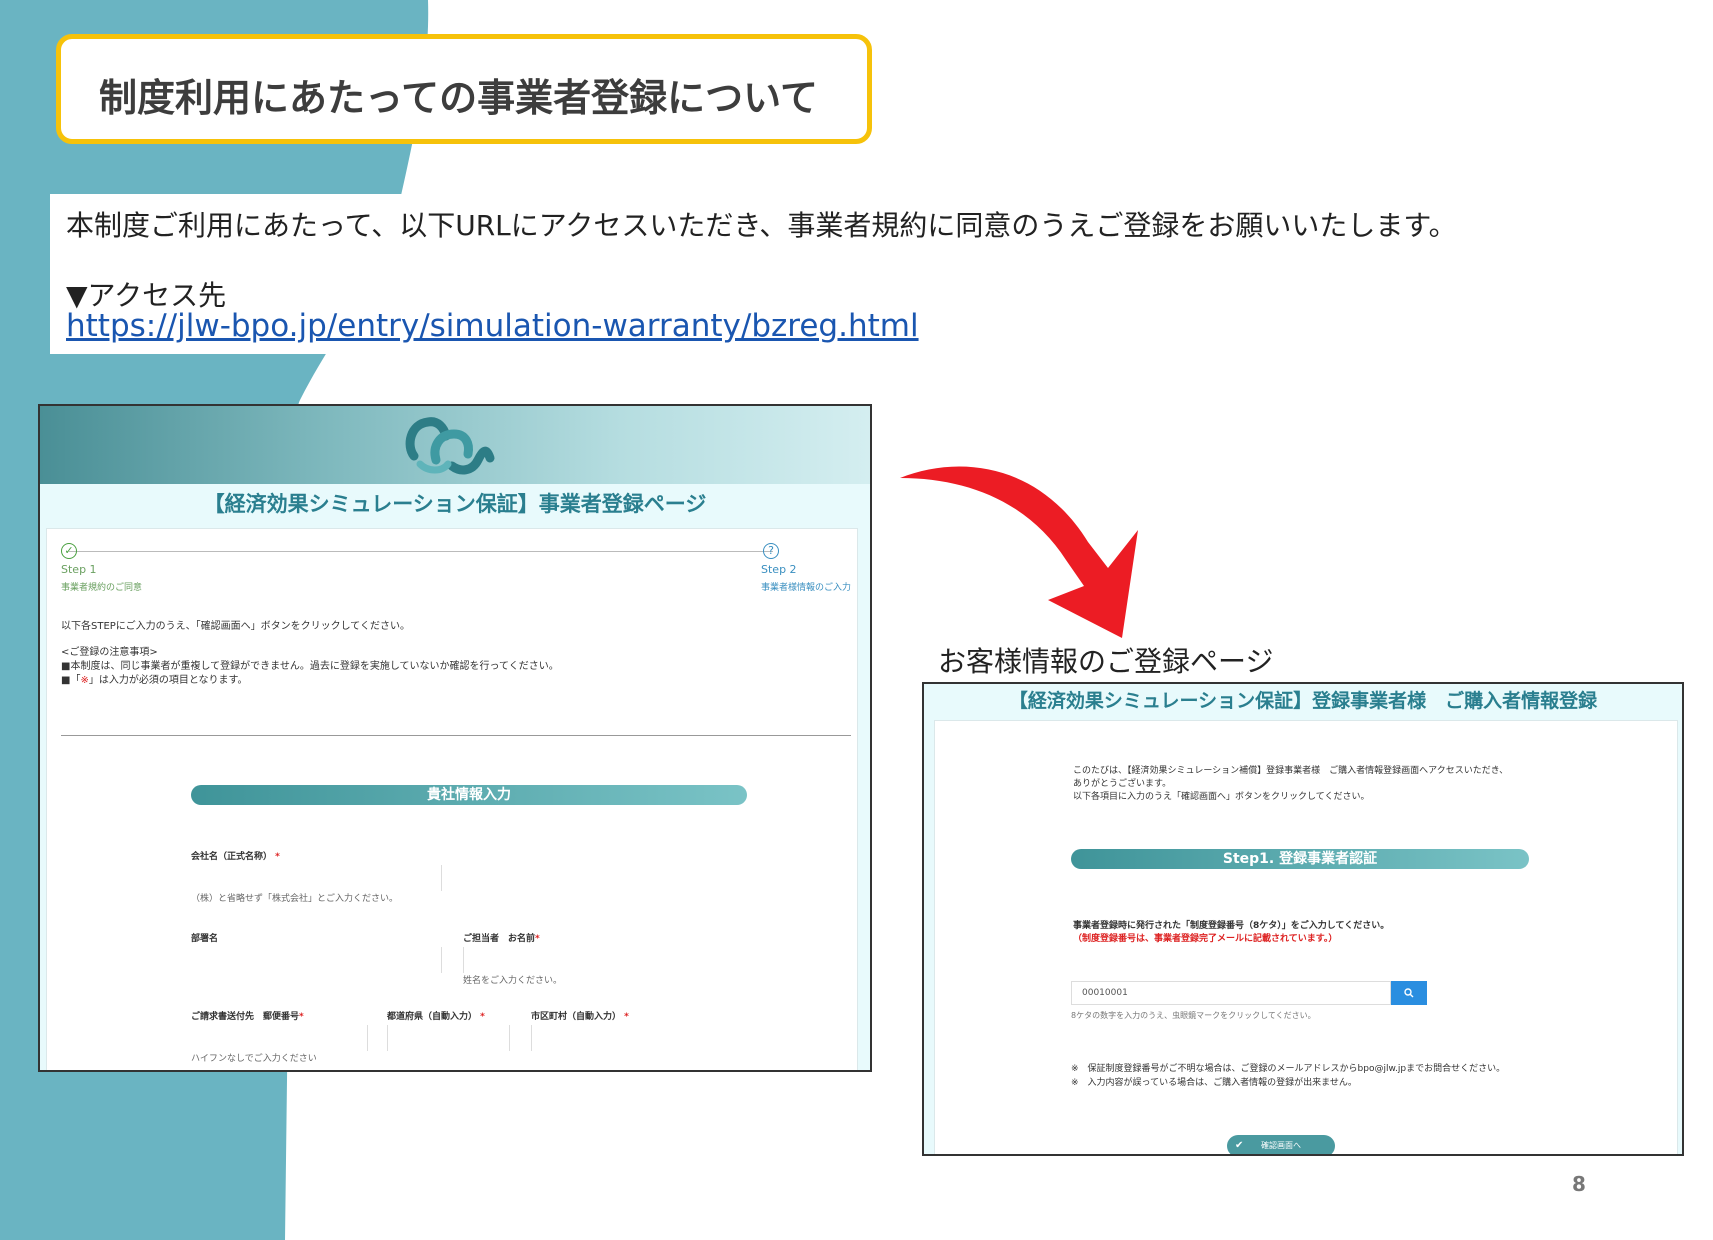 This screenshot has height=1240, width=1713. I want to click on s1-note2-mark: ※, so click(84, 680).